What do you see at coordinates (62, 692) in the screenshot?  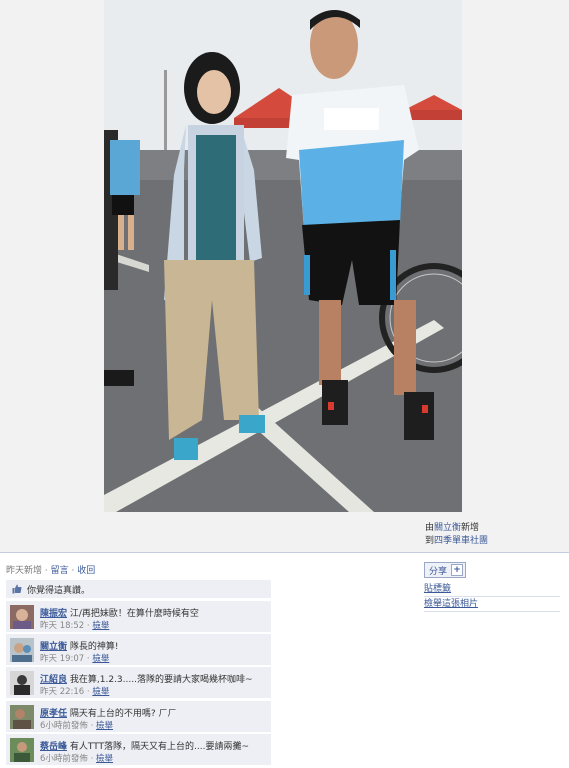 I see `comment-time: 昨天 22:16` at bounding box center [62, 692].